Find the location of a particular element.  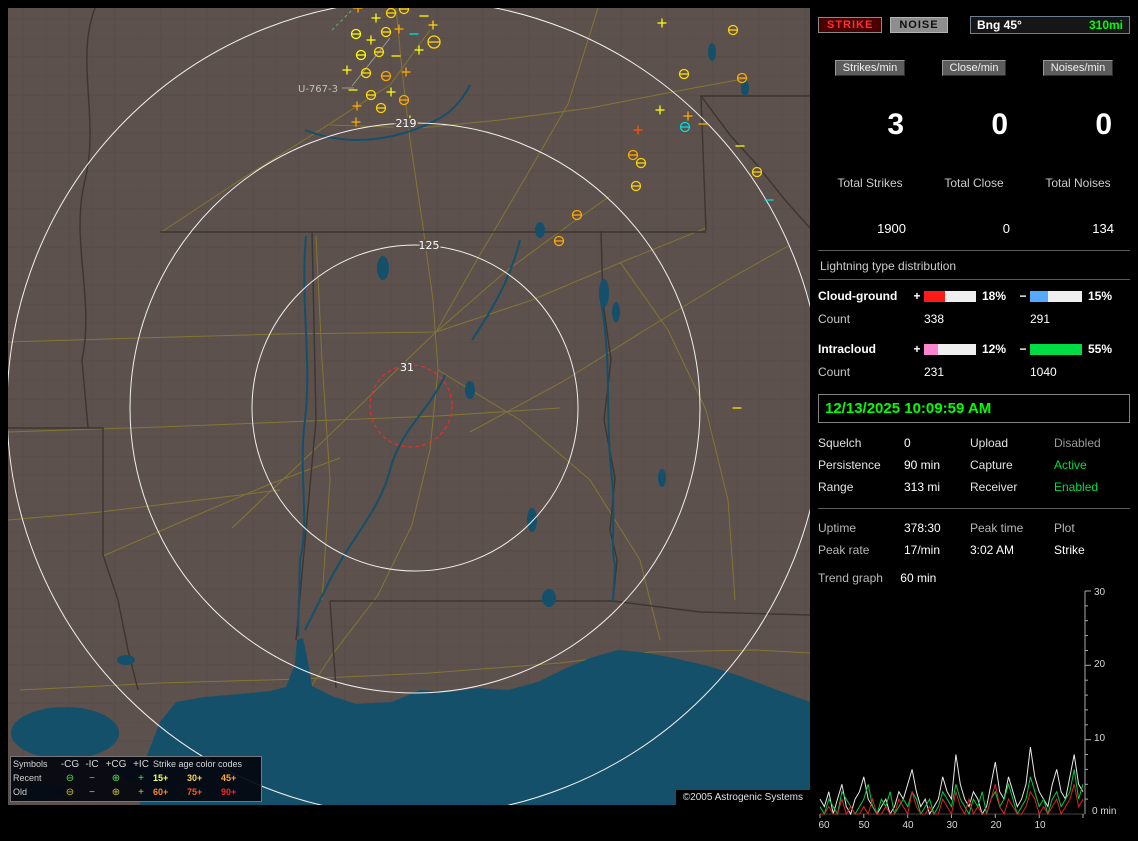

cloud-ground-row: Cloud-ground + 18% − 15% is located at coordinates (974, 296).